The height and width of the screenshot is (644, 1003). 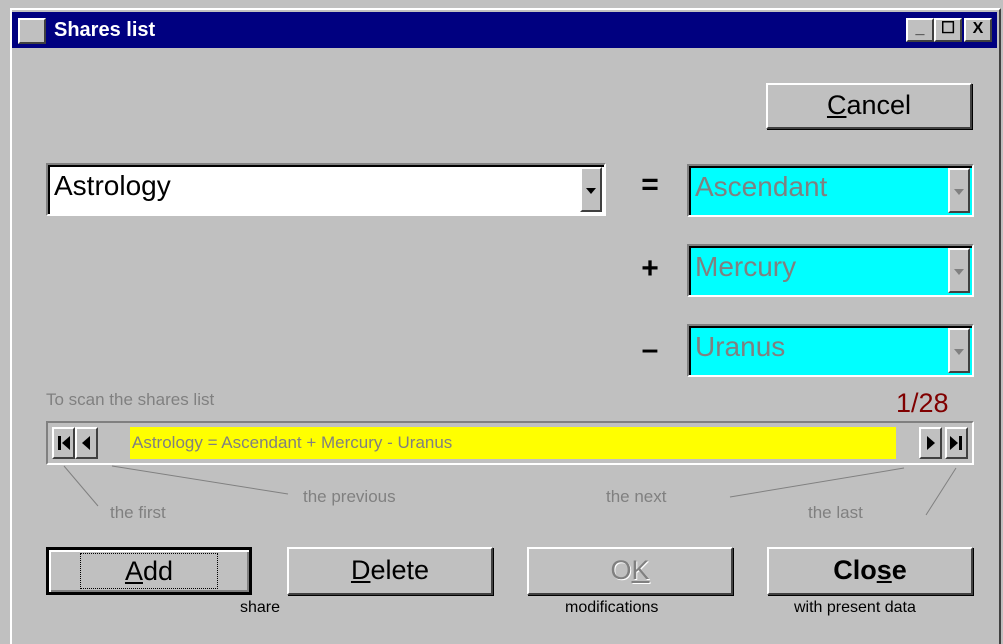 What do you see at coordinates (260, 607) in the screenshot?
I see `add-button-caption: share` at bounding box center [260, 607].